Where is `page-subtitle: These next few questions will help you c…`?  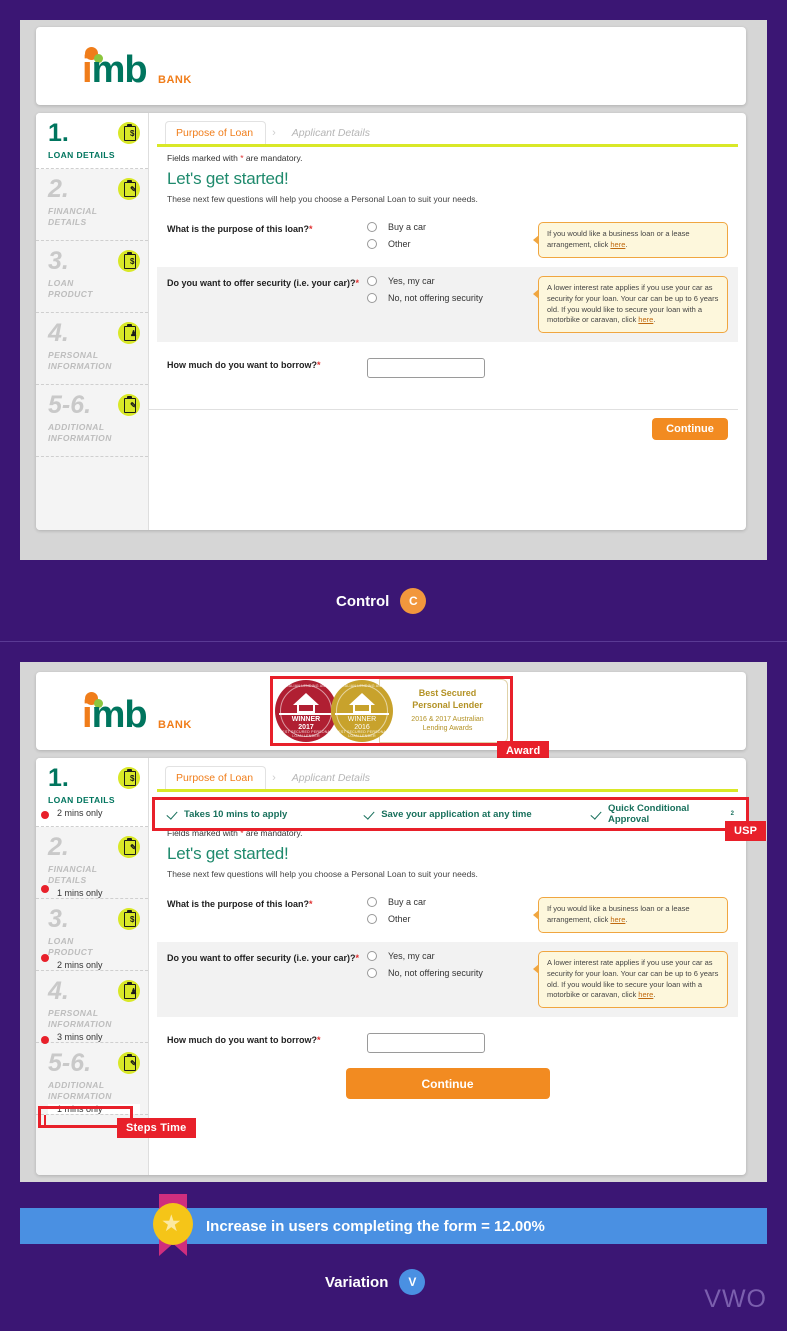
page-subtitle: These next few questions will help you c… is located at coordinates (322, 199).